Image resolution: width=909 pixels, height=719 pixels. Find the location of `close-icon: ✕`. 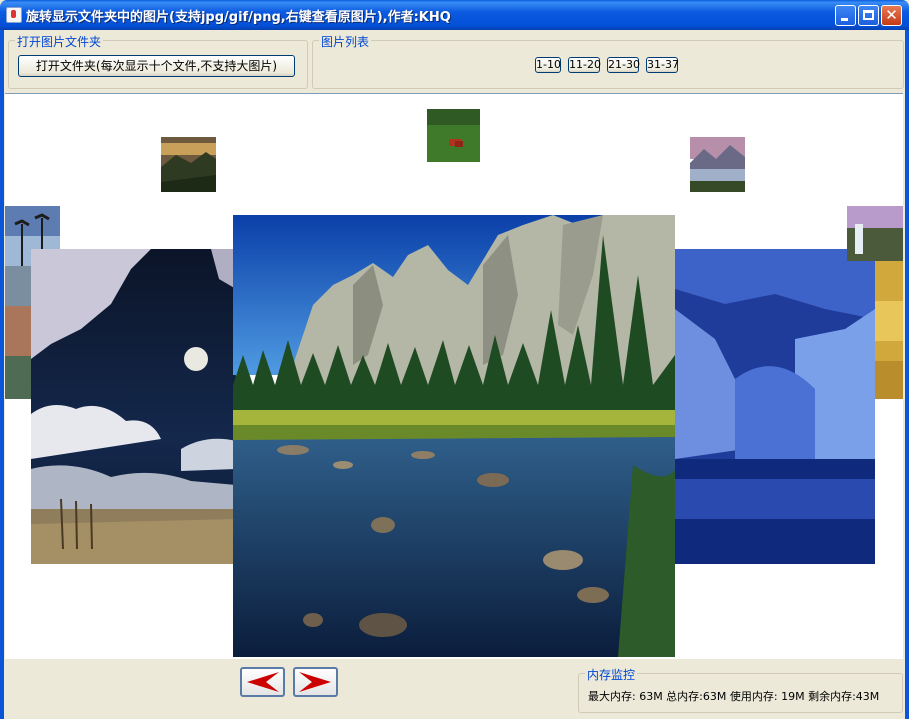

close-icon: ✕ is located at coordinates (891, 15).